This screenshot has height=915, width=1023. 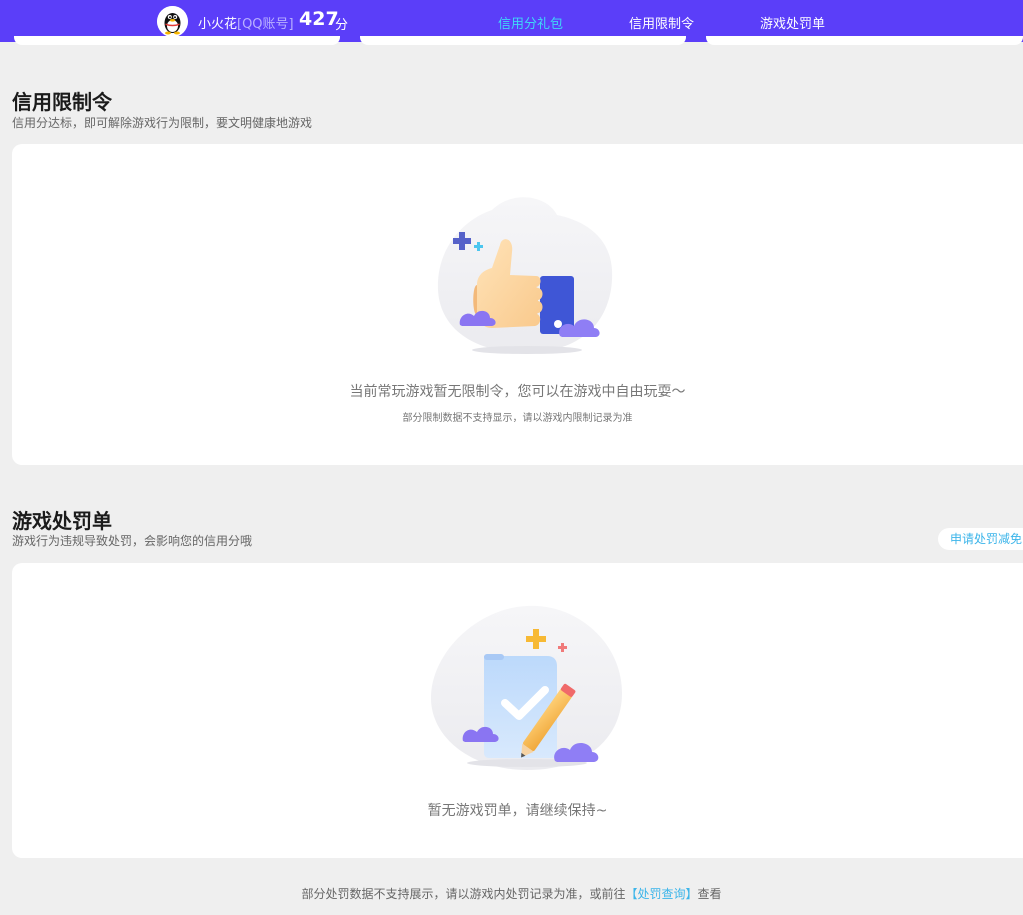 I want to click on restriction-empty-note: 部分限制数据不支持显示，请以游戏内限制记录为准, so click(x=517, y=418).